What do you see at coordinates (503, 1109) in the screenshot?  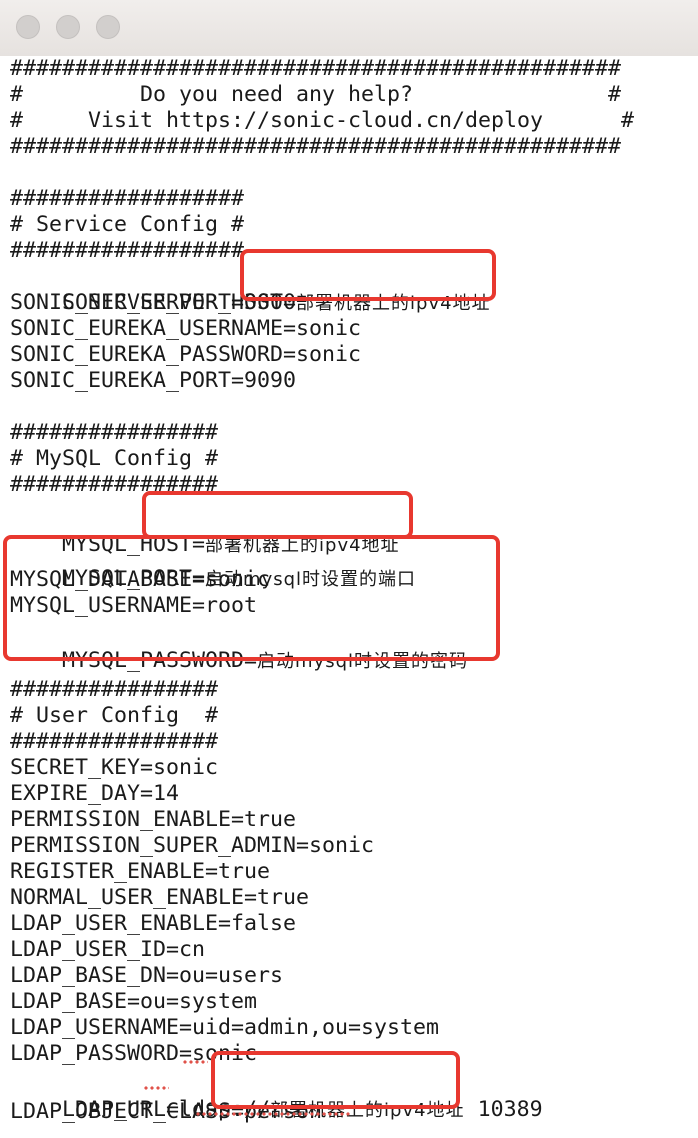 I see `config-value: 10389` at bounding box center [503, 1109].